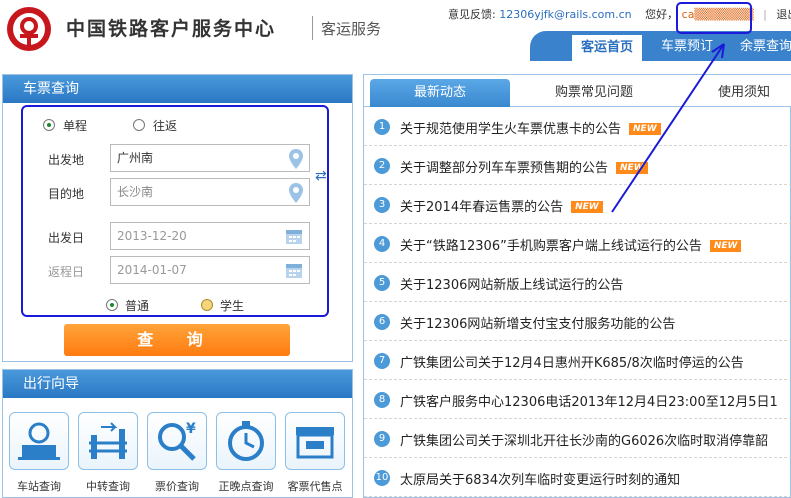 This screenshot has width=791, height=498. I want to click on news-item: 9 广铁集团公司关于深圳北开往长沙南的G6026次临时取消停靠韶, so click(577, 438).